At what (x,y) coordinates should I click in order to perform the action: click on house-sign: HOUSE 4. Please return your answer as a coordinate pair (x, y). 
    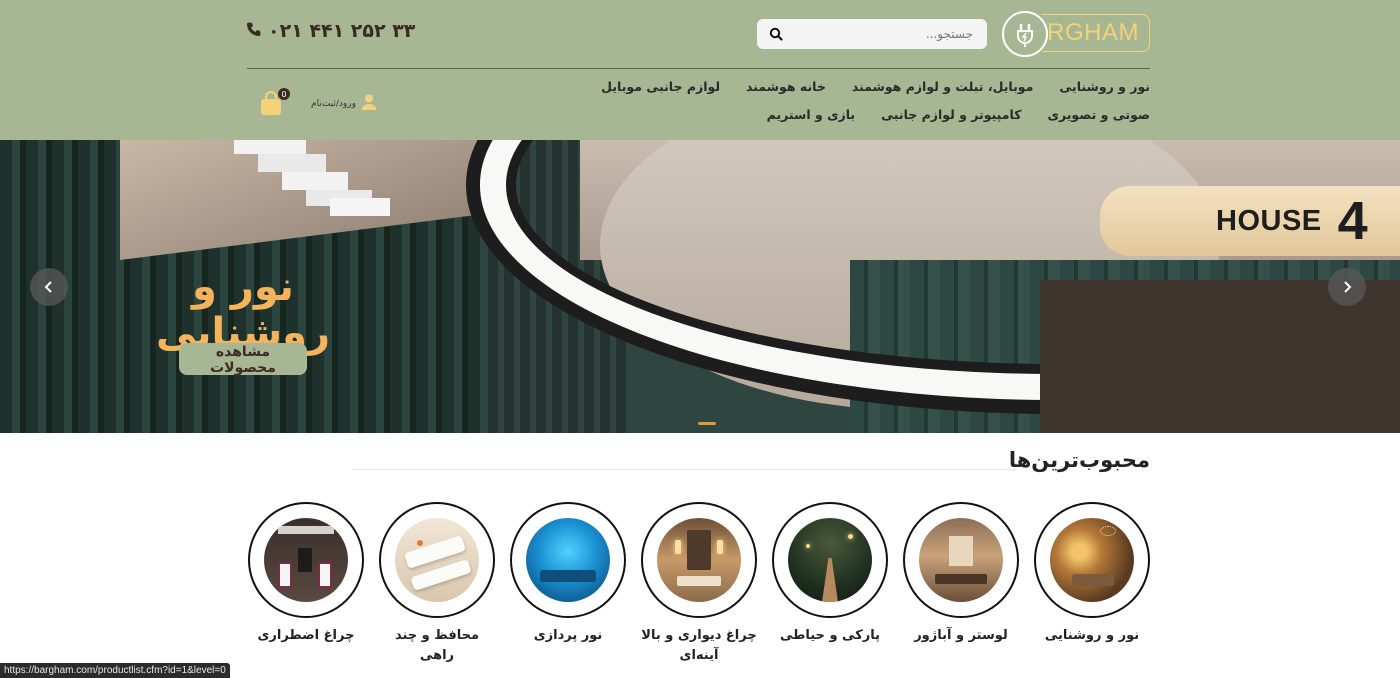
    Looking at the image, I should click on (1250, 221).